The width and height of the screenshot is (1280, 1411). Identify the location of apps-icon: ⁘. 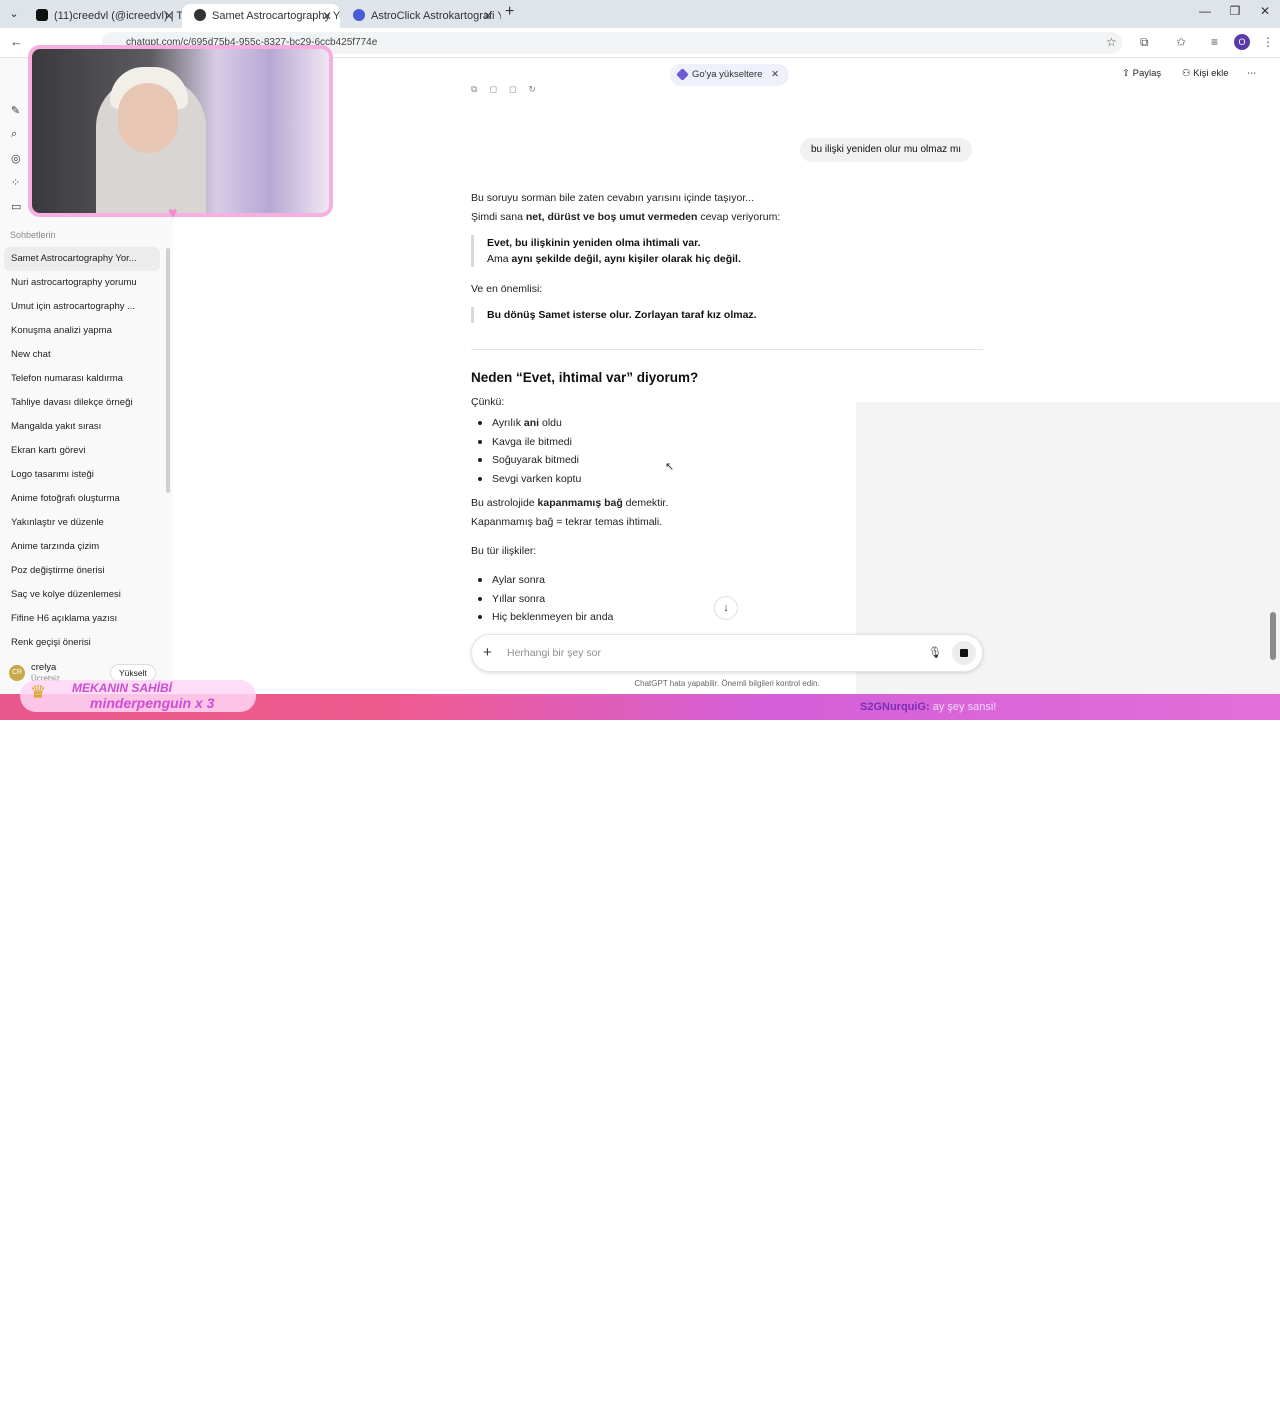
(15, 182).